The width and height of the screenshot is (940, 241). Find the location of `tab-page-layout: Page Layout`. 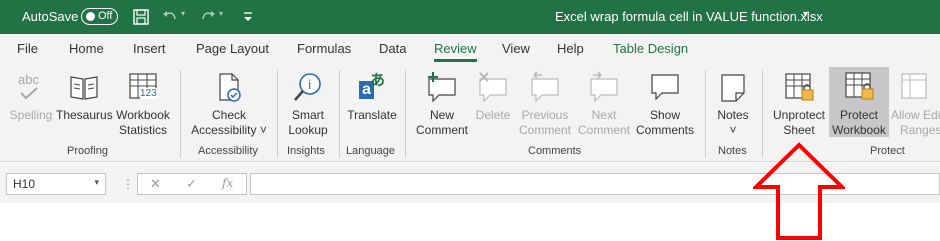

tab-page-layout: Page Layout is located at coordinates (232, 48).